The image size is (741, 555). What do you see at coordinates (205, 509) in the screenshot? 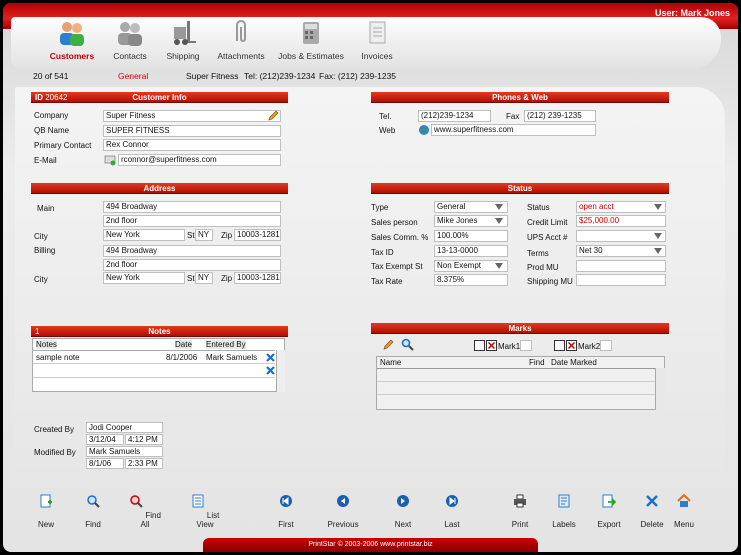
I see `list-view-button: List View` at bounding box center [205, 509].